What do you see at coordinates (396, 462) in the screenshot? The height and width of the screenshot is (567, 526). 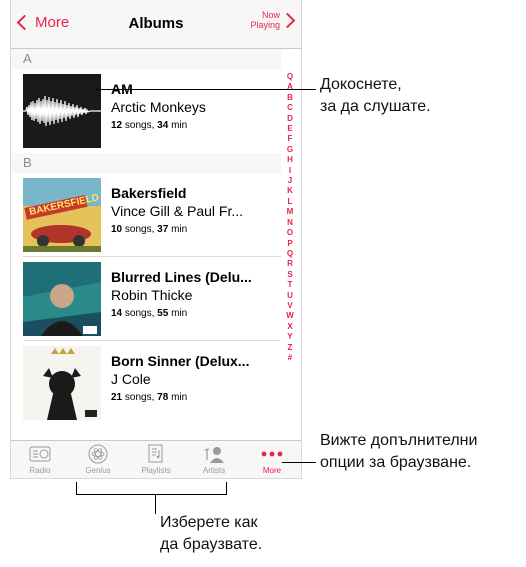 I see `callout-text: опции за браузване.` at bounding box center [396, 462].